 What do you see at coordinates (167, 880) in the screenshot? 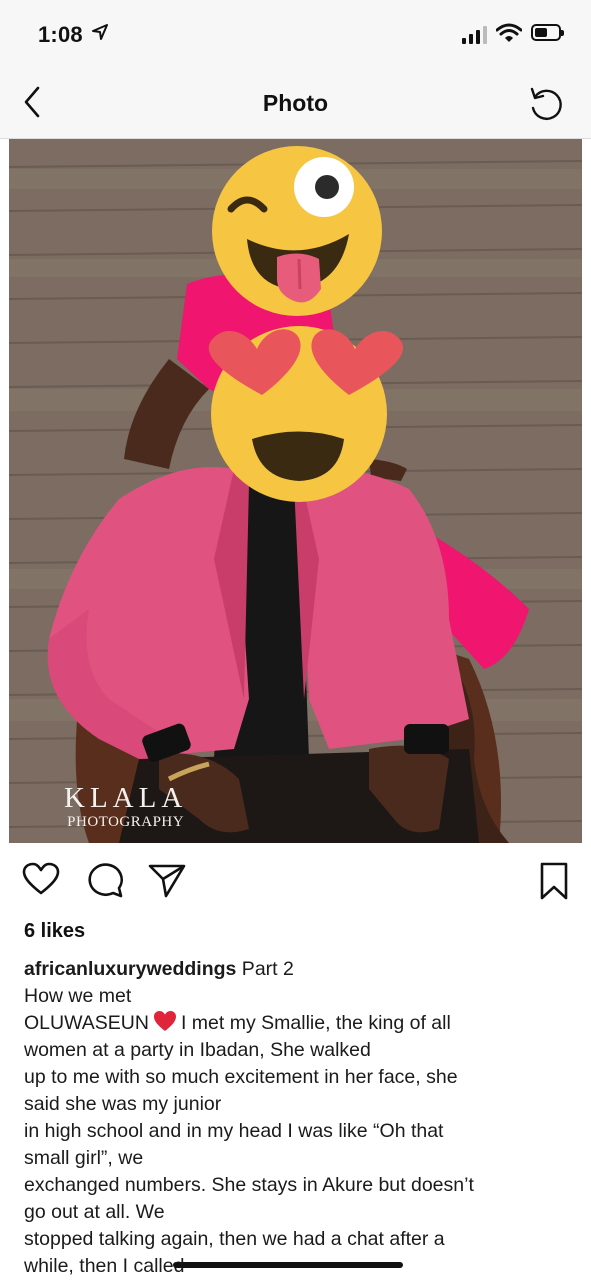
I see `send-icon` at bounding box center [167, 880].